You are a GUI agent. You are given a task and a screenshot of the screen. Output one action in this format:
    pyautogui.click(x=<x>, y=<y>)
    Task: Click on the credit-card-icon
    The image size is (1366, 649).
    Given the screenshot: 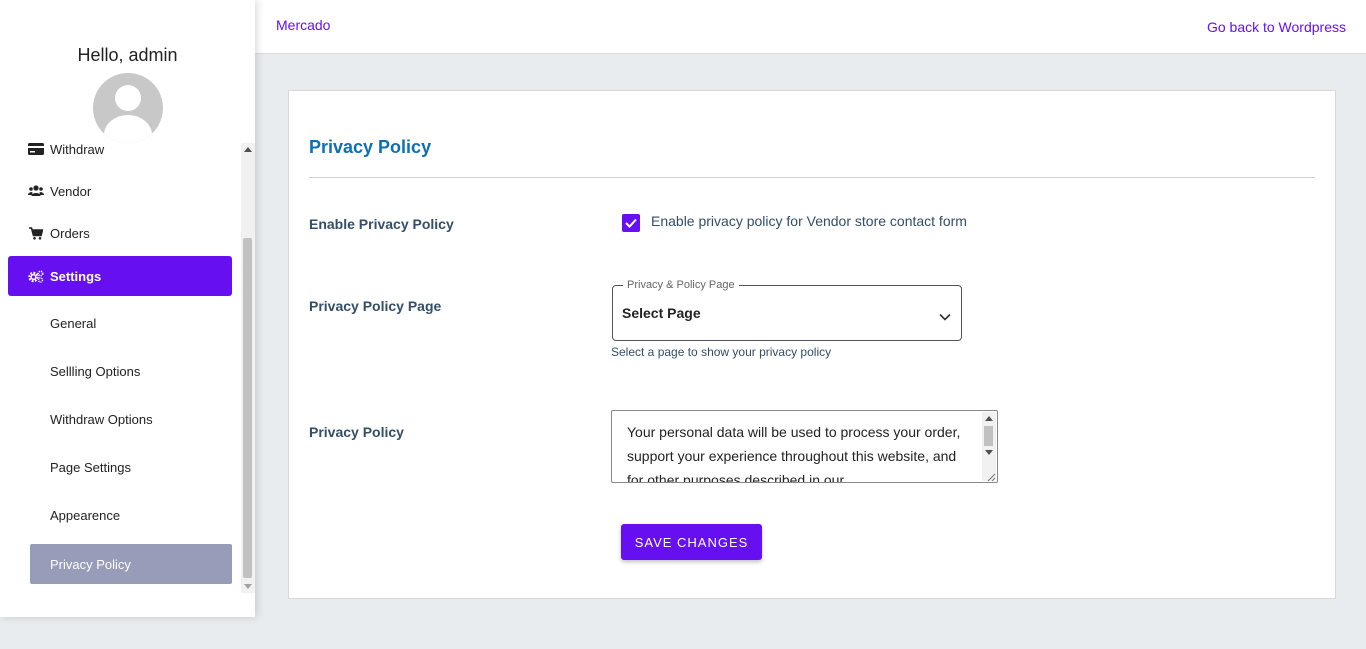 What is the action you would take?
    pyautogui.click(x=36, y=149)
    